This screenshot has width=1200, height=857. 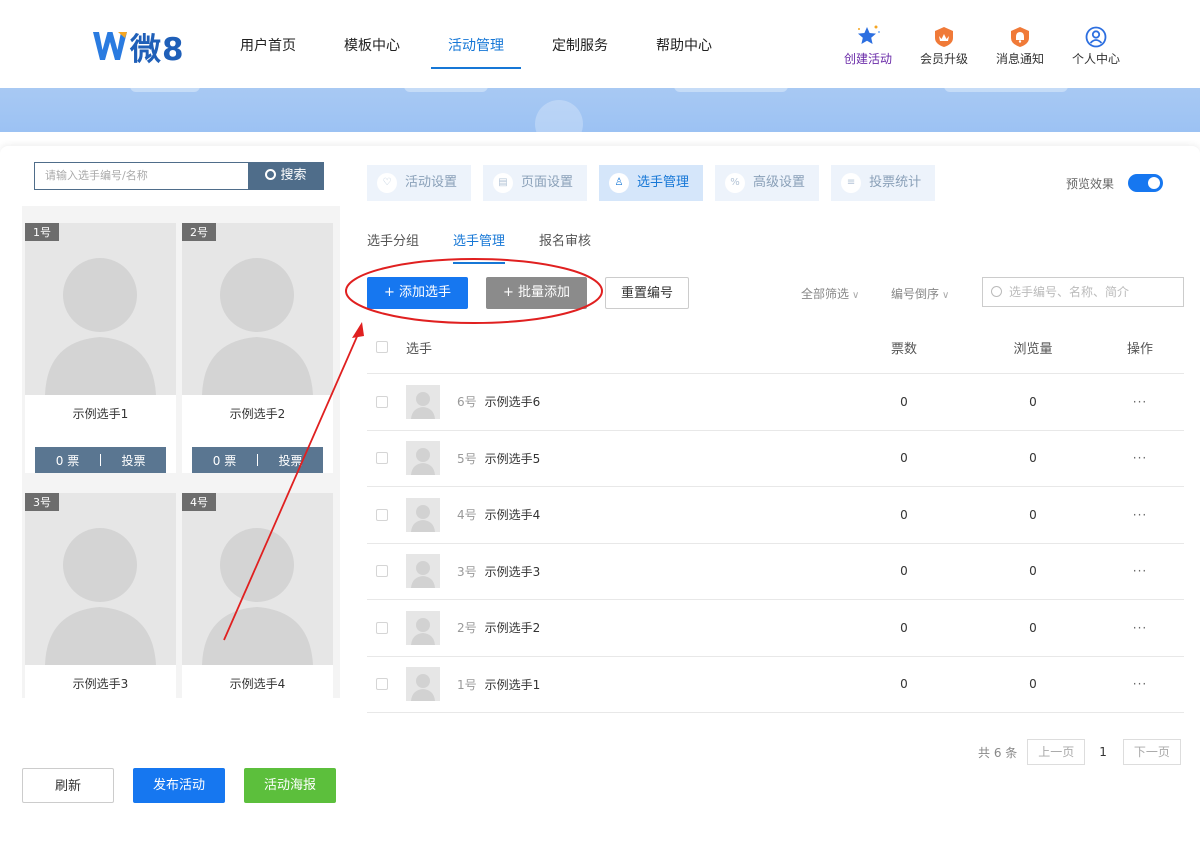 What do you see at coordinates (467, 458) in the screenshot?
I see `player-number: 5号` at bounding box center [467, 458].